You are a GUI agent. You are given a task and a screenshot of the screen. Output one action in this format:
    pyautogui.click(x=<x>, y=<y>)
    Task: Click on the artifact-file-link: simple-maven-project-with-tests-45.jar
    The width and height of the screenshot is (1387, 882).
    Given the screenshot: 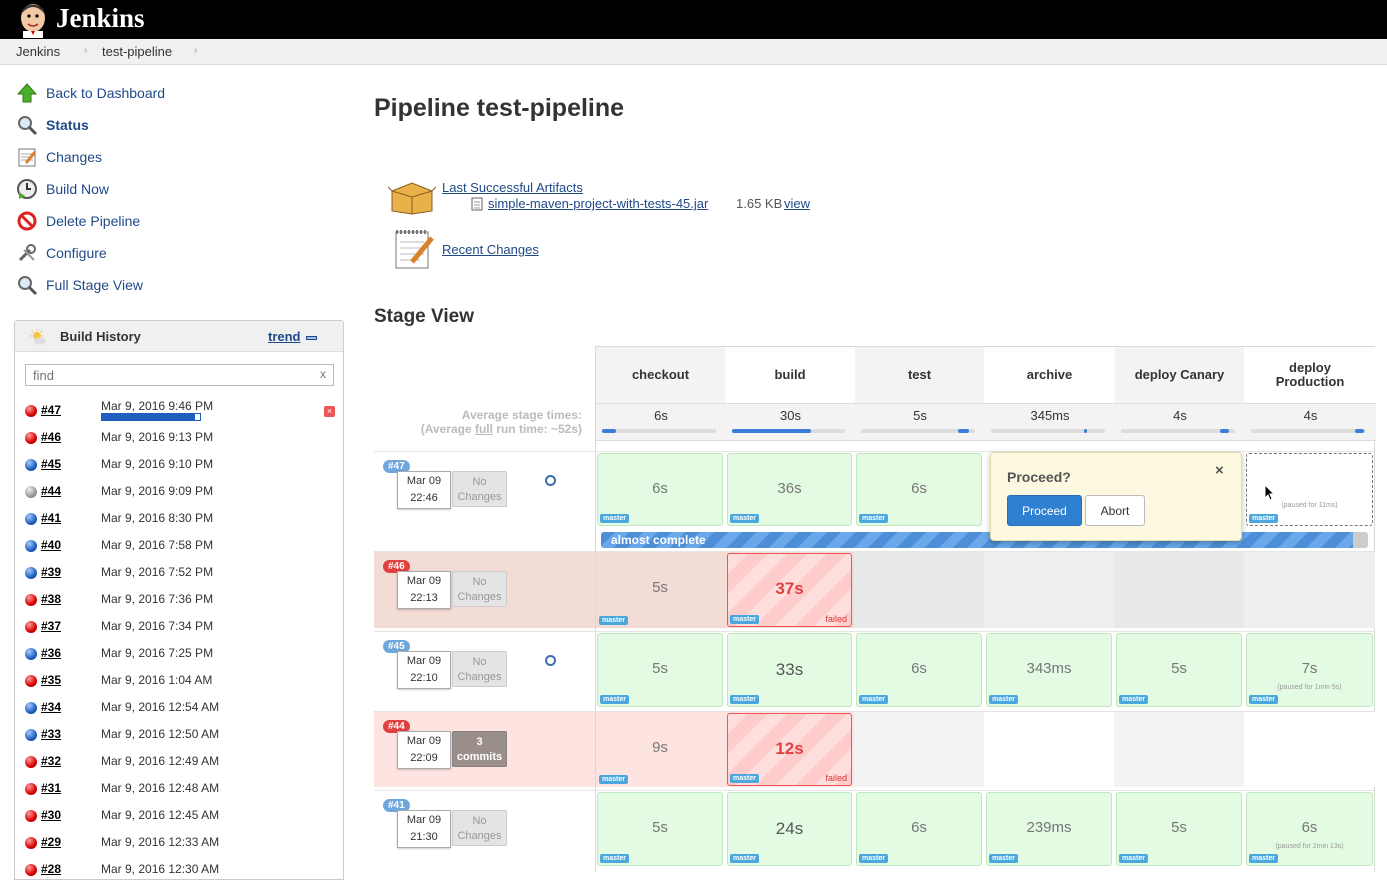 What is the action you would take?
    pyautogui.click(x=598, y=203)
    